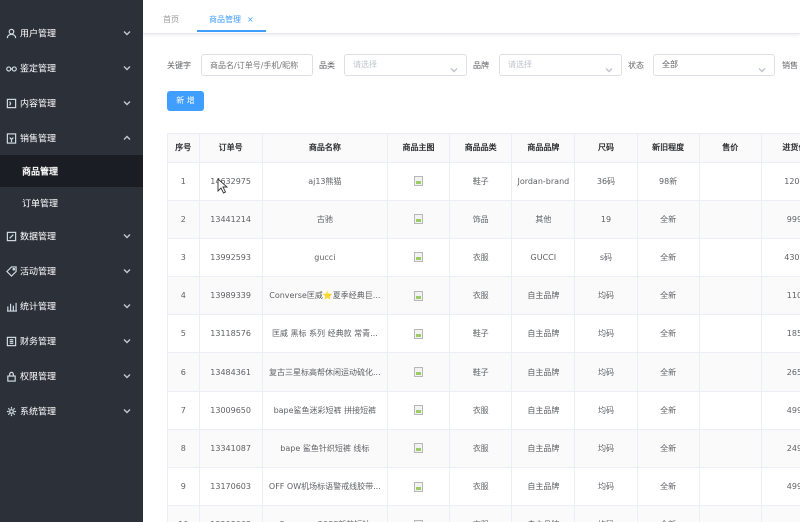  Describe the element at coordinates (325, 258) in the screenshot. I see `table-cell: gucci` at that location.